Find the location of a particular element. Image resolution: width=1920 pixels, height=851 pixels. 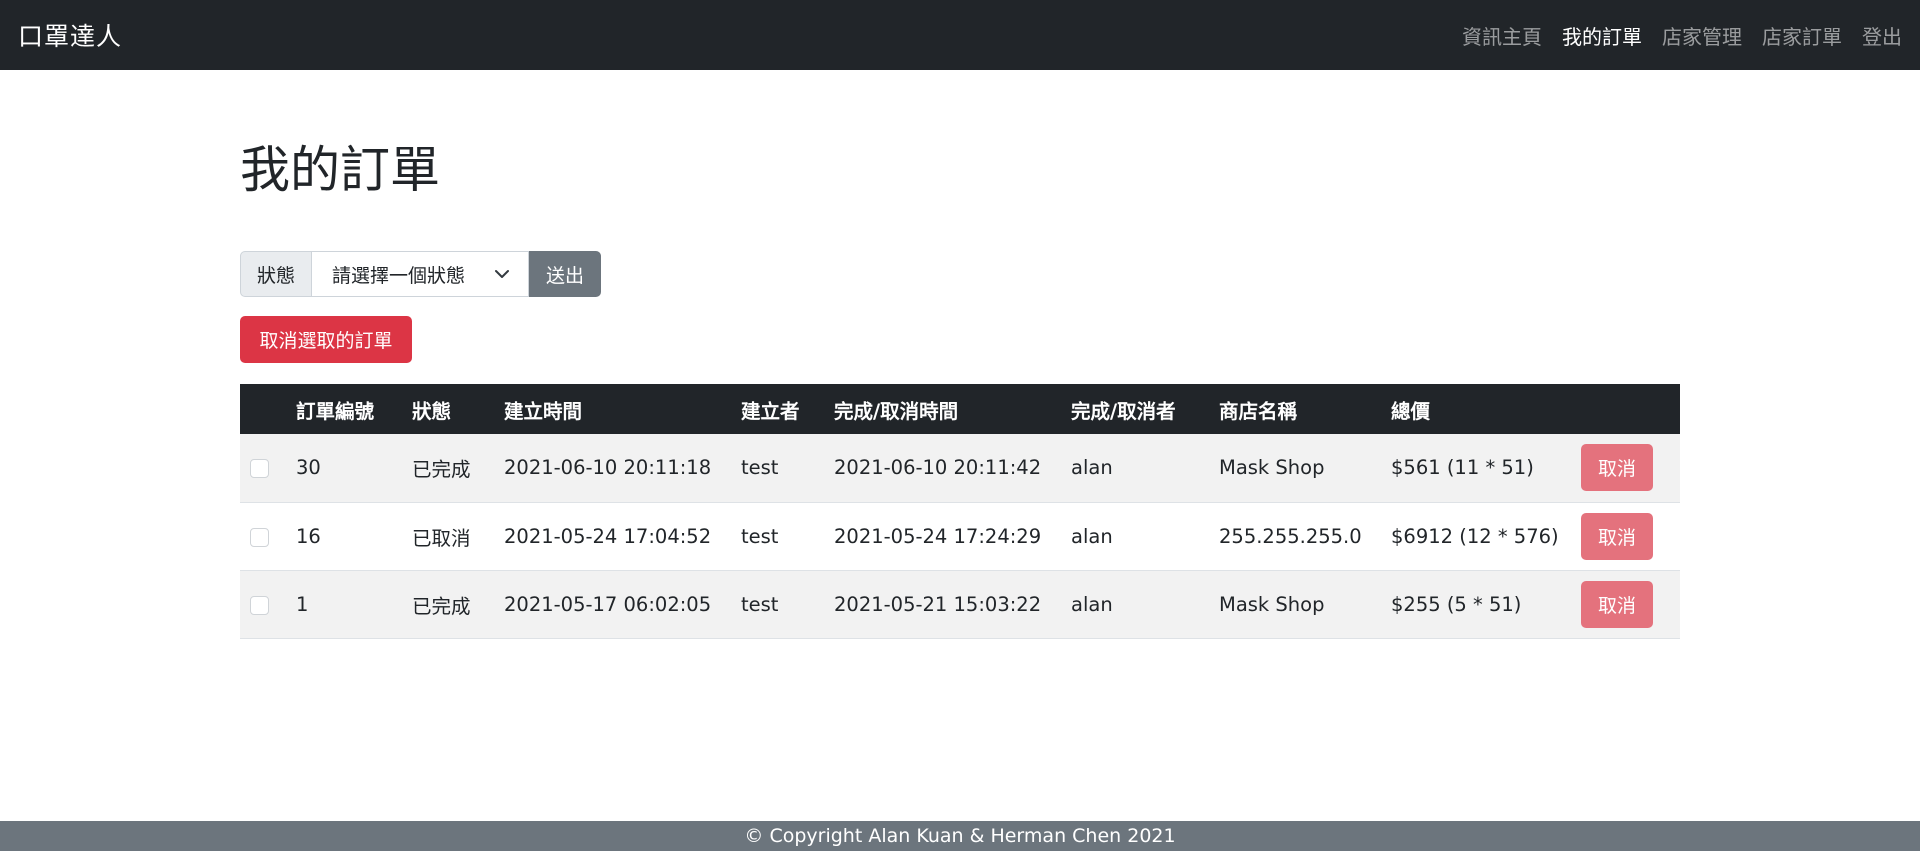

status-select: 請選擇一個狀態 is located at coordinates (420, 274).